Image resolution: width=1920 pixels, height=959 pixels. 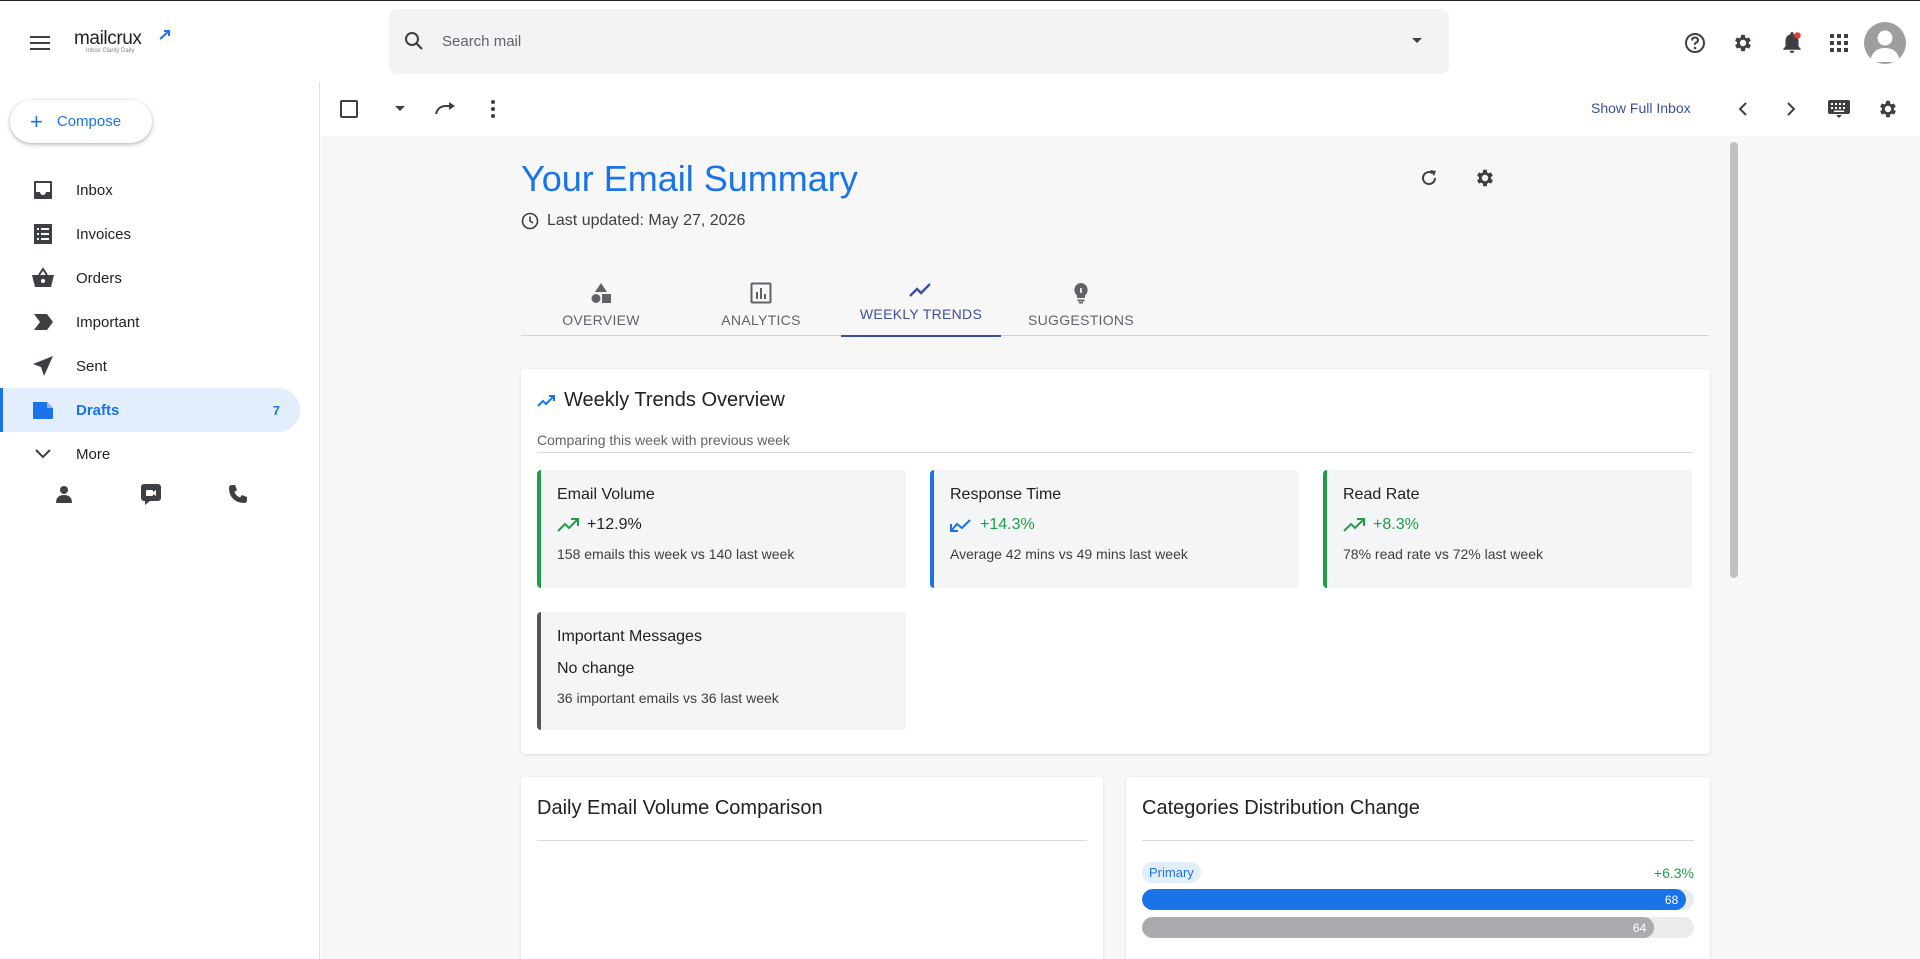 I want to click on drafts-count-badge: 7, so click(x=276, y=410).